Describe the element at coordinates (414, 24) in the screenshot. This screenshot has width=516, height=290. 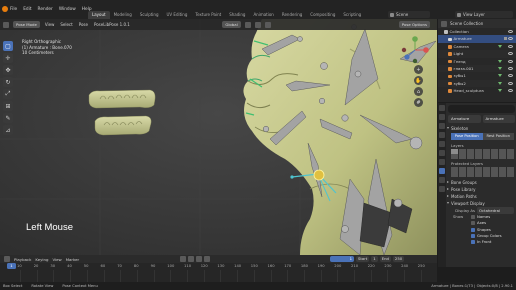
I see `pose-options-dropdown: Pose Options` at that location.